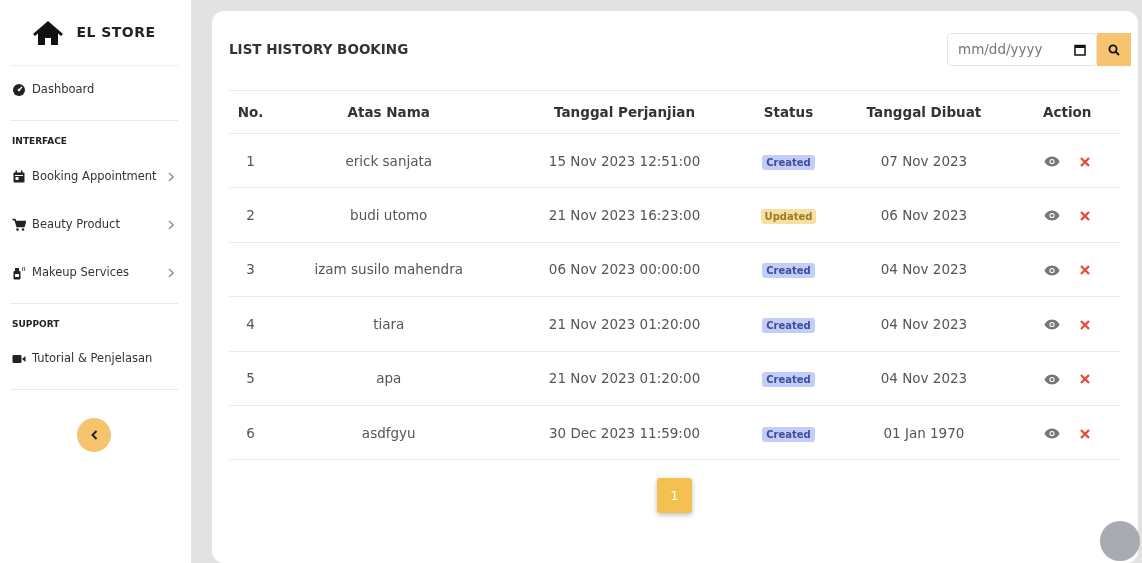  I want to click on column-header: Atas Nama, so click(389, 112).